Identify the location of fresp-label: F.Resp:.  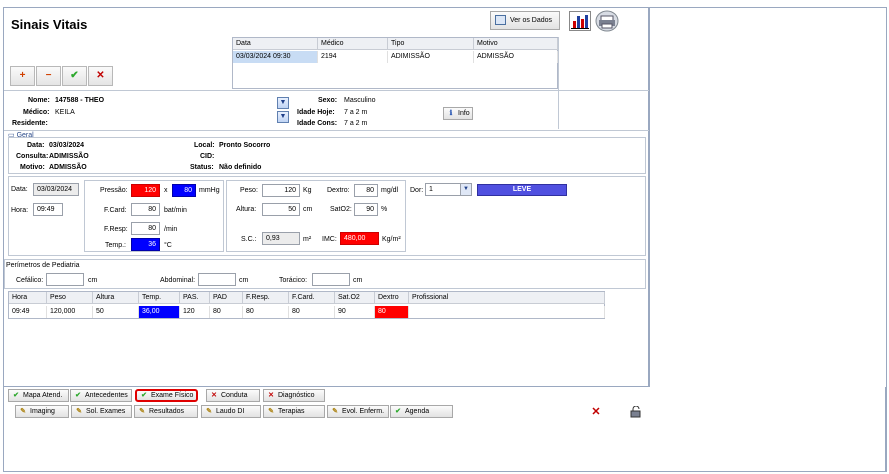
(116, 229).